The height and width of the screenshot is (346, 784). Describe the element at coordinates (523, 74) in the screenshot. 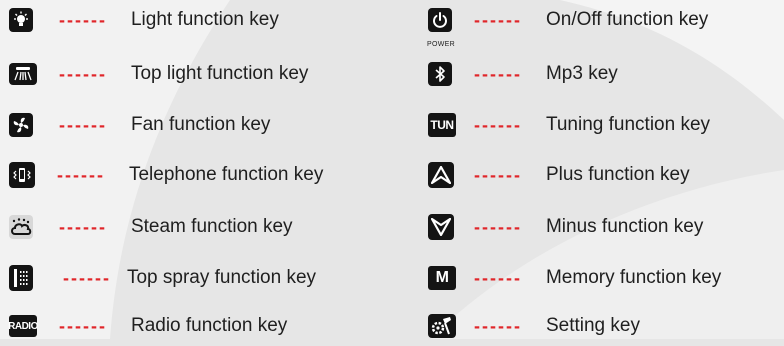

I see `legend-row-mp3: ------ Mp3 key` at that location.